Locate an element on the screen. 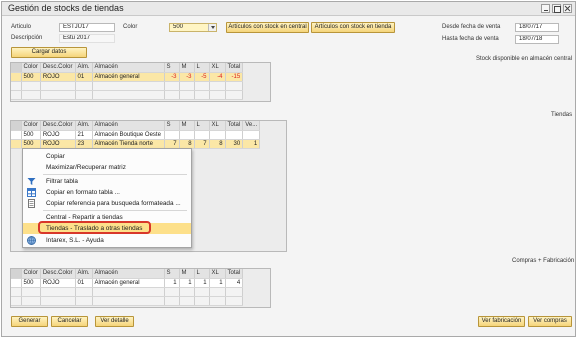  table-cell: 30 is located at coordinates (234, 144).